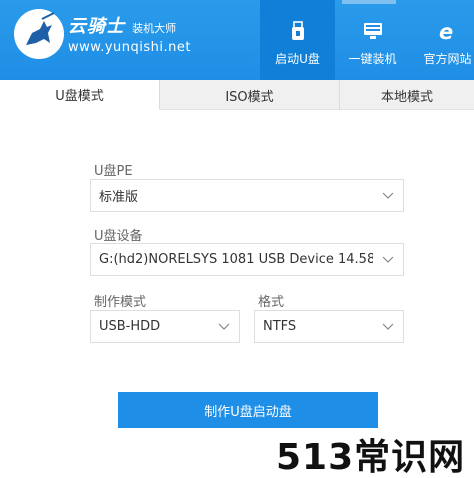  I want to click on usb-drive-icon, so click(298, 31).